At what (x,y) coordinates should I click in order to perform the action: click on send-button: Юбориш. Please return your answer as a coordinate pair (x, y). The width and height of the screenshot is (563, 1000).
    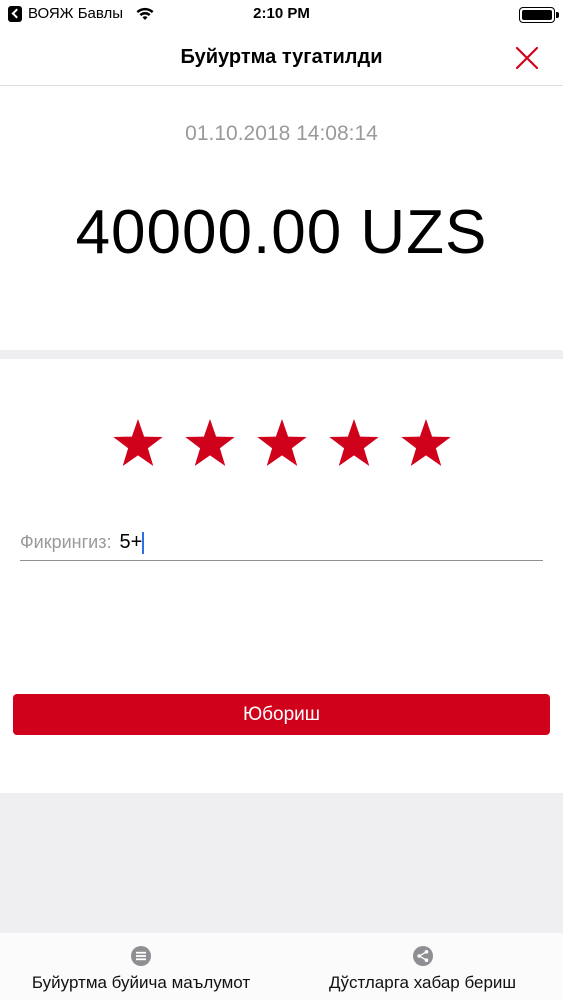
    Looking at the image, I should click on (281, 714).